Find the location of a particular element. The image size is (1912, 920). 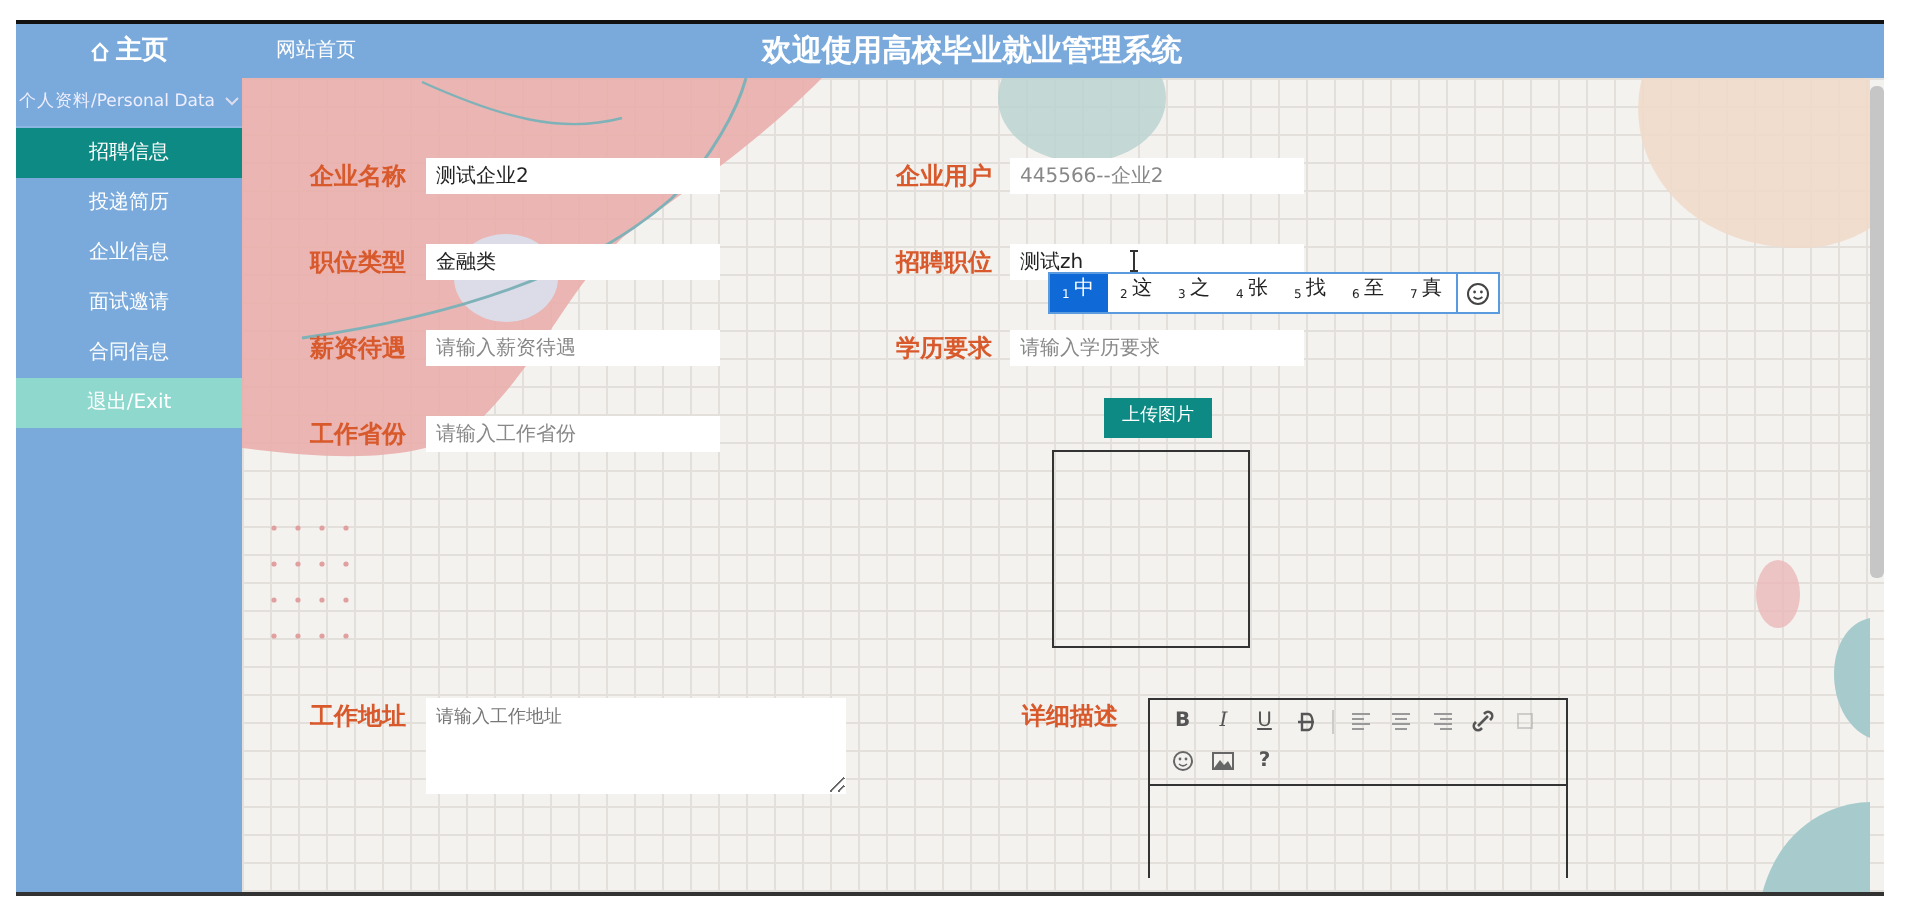

align-left-icon is located at coordinates (1360, 721).